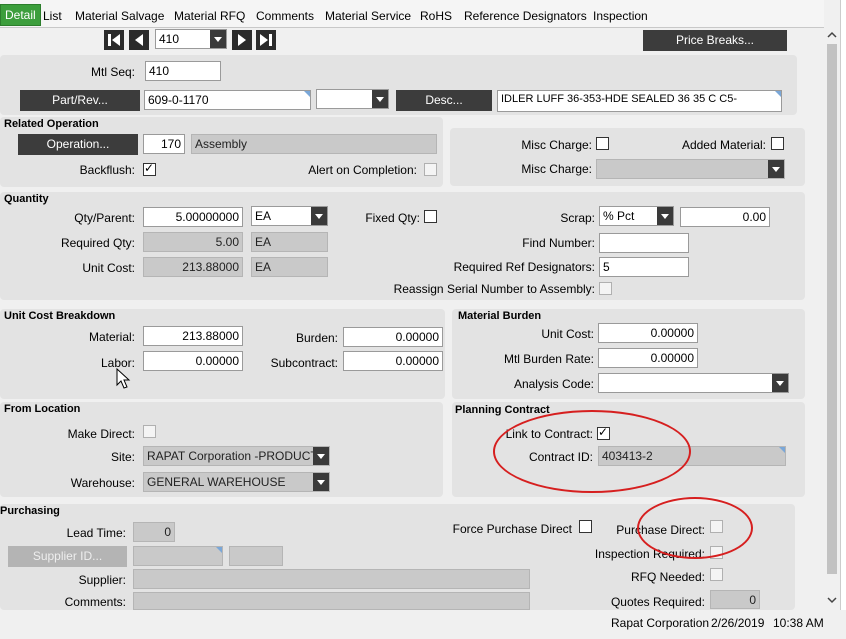 The image size is (846, 639). What do you see at coordinates (500, 316) in the screenshot?
I see `material-burden-title: Material Burden` at bounding box center [500, 316].